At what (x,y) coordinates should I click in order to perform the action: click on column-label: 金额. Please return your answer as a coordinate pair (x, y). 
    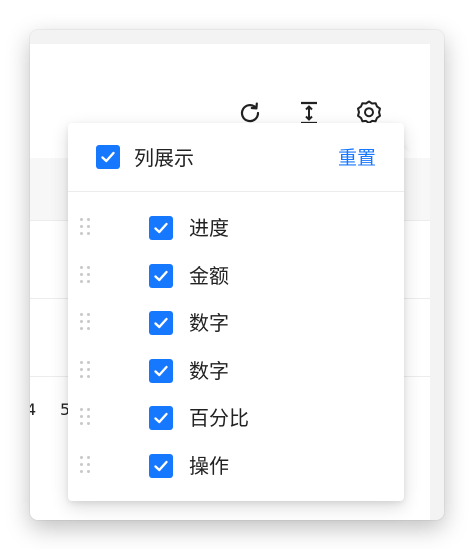
    Looking at the image, I should click on (209, 275).